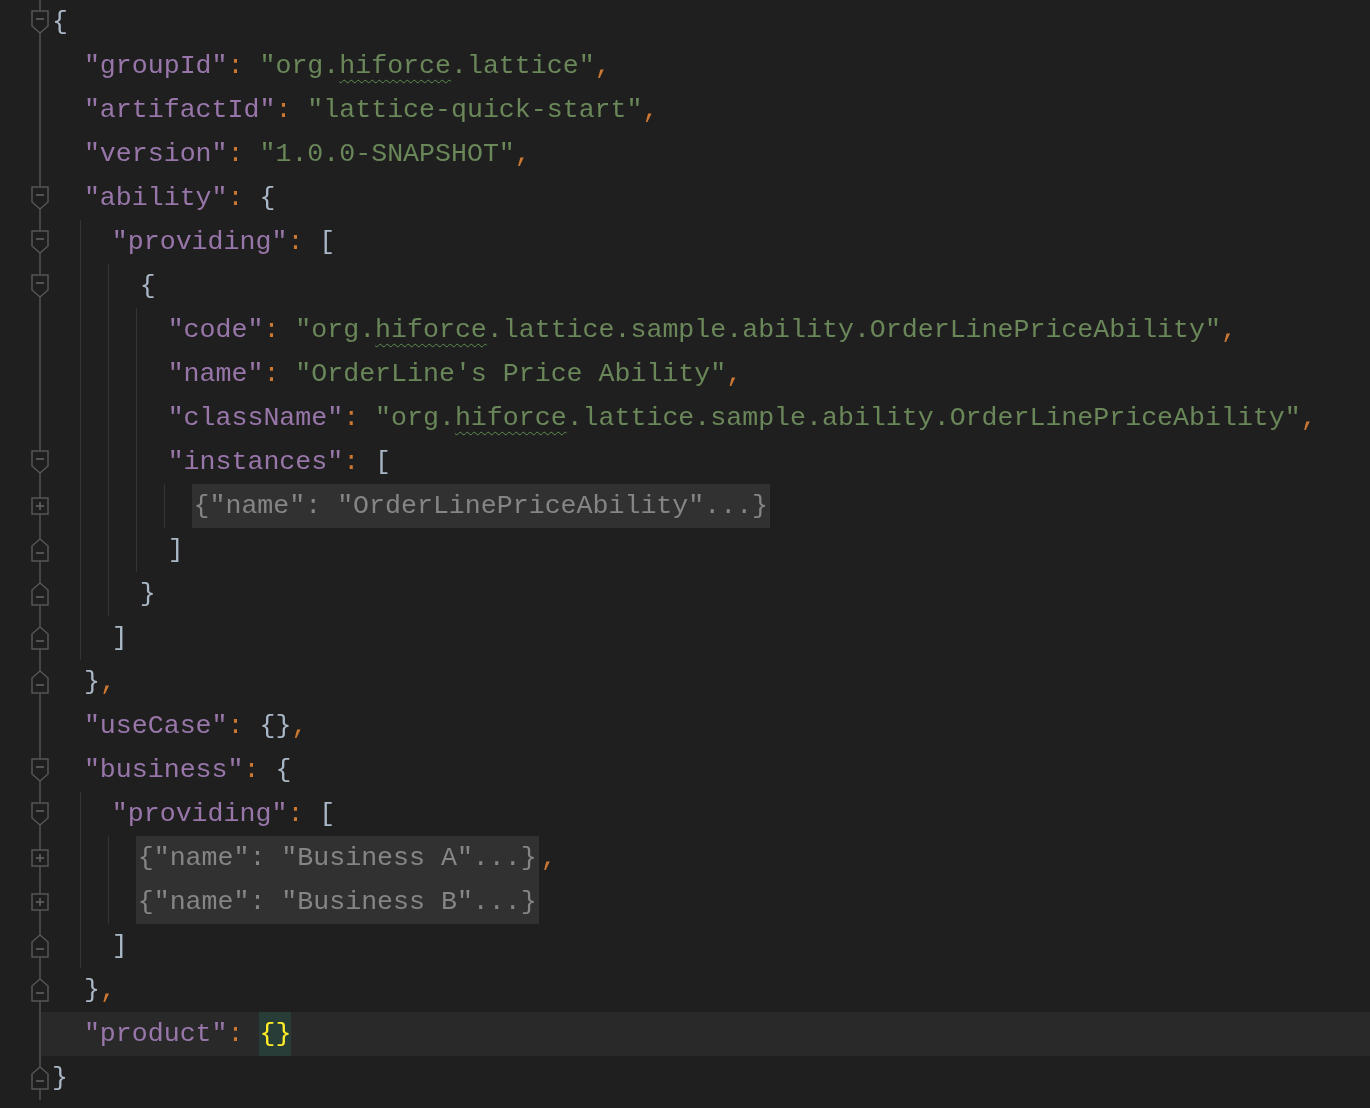 The width and height of the screenshot is (1370, 1108). Describe the element at coordinates (337, 858) in the screenshot. I see `folded-code: {"name": "Business A"...}` at that location.